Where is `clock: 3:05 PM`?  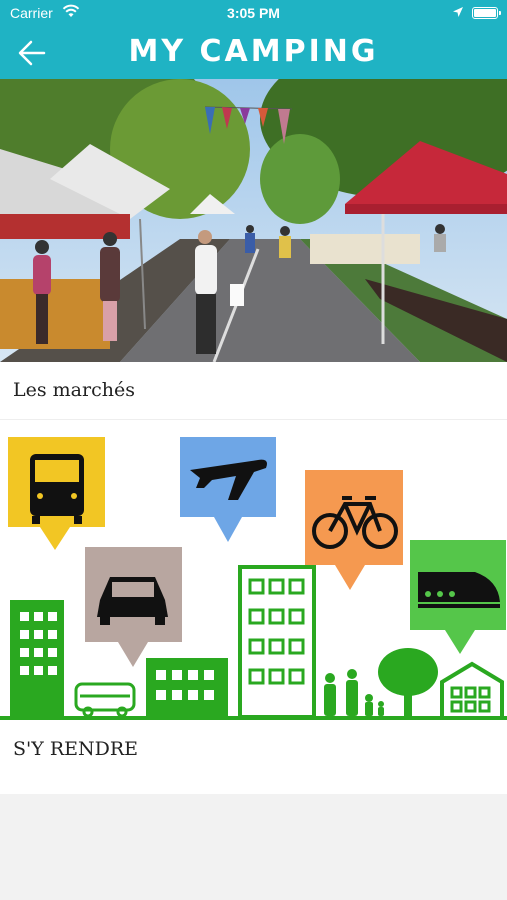
clock: 3:05 PM is located at coordinates (253, 13).